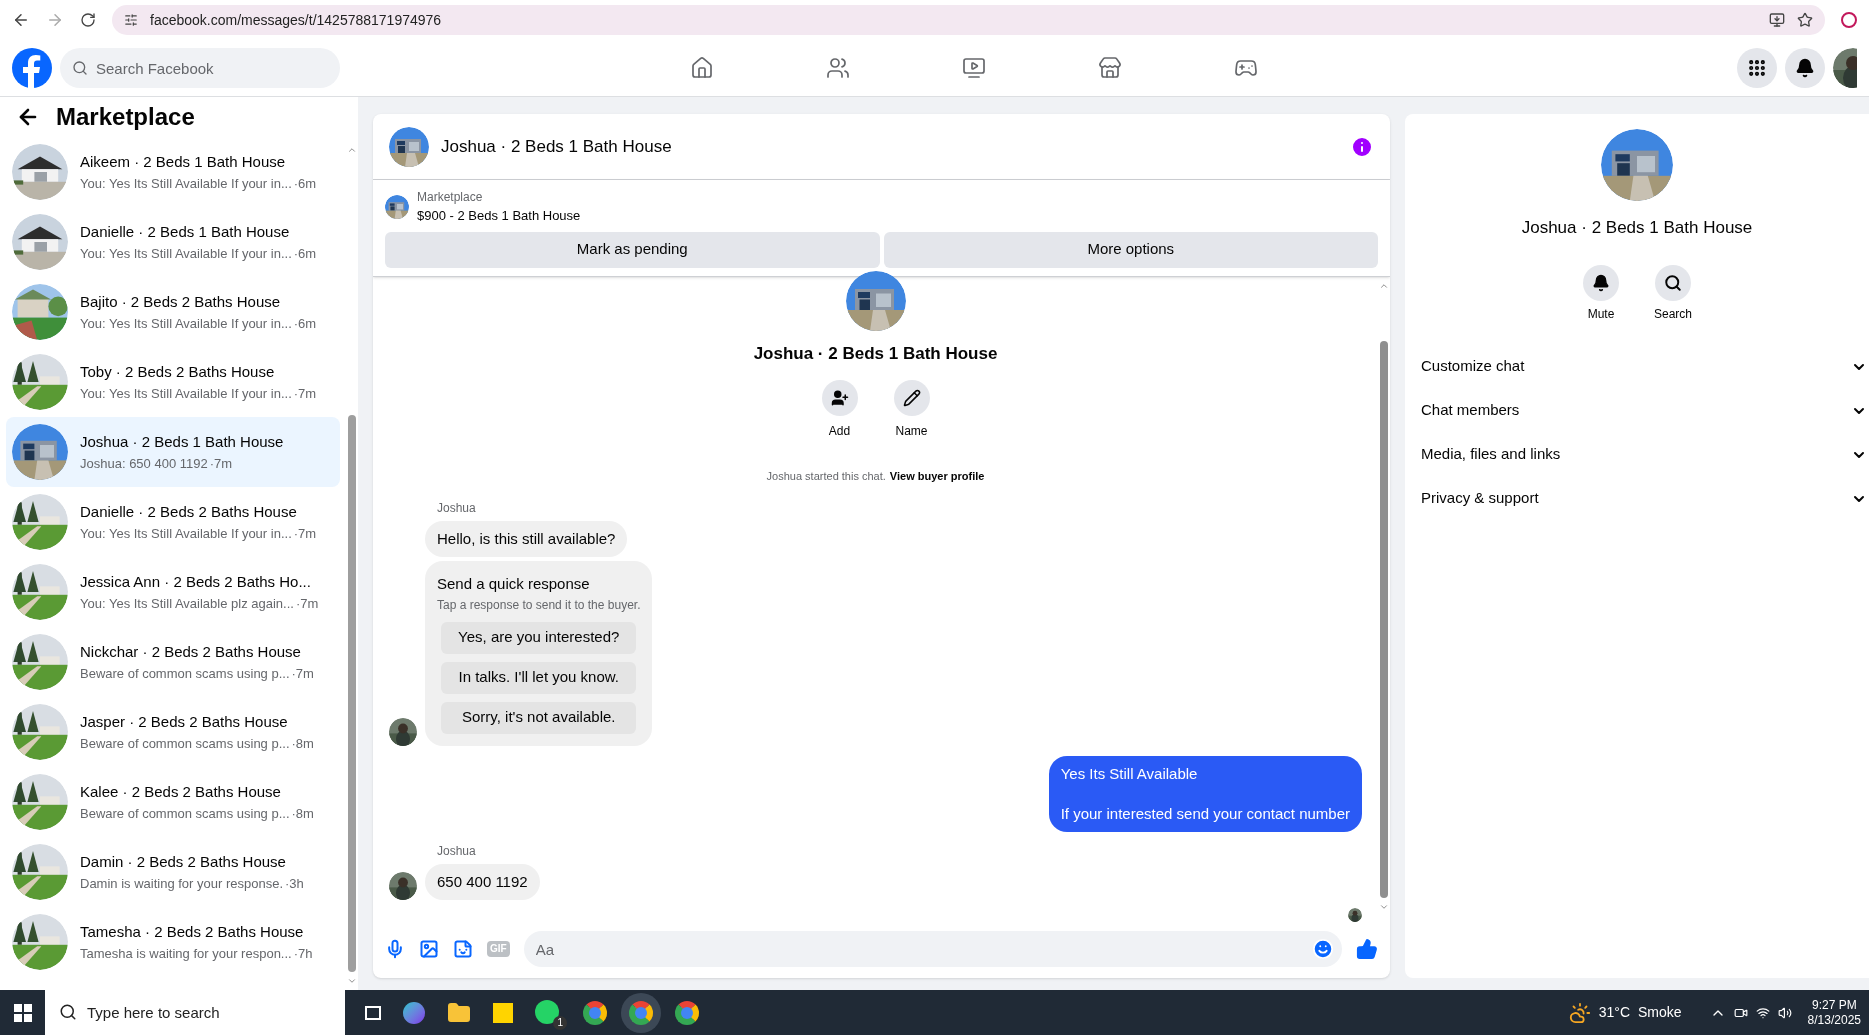  Describe the element at coordinates (539, 637) in the screenshot. I see `quick-response-option: Yes, are you interested?` at that location.